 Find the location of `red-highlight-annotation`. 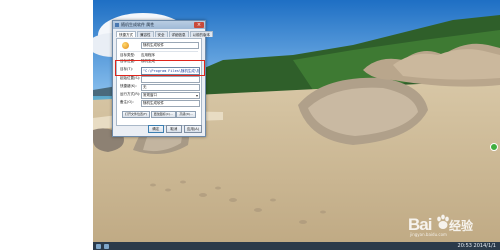

red-highlight-annotation is located at coordinates (160, 68).